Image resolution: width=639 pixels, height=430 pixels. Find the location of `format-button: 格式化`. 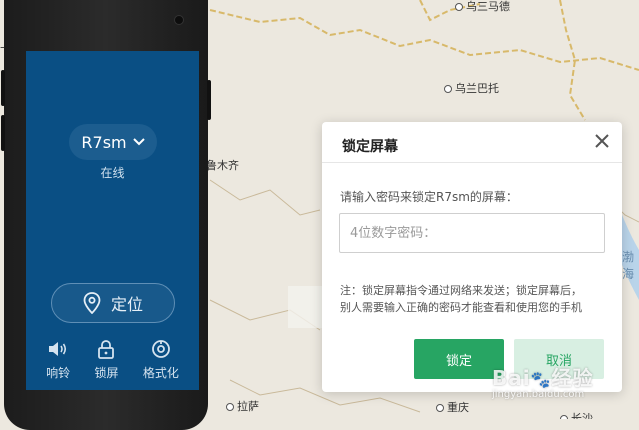

format-button: 格式化 is located at coordinates (161, 360).